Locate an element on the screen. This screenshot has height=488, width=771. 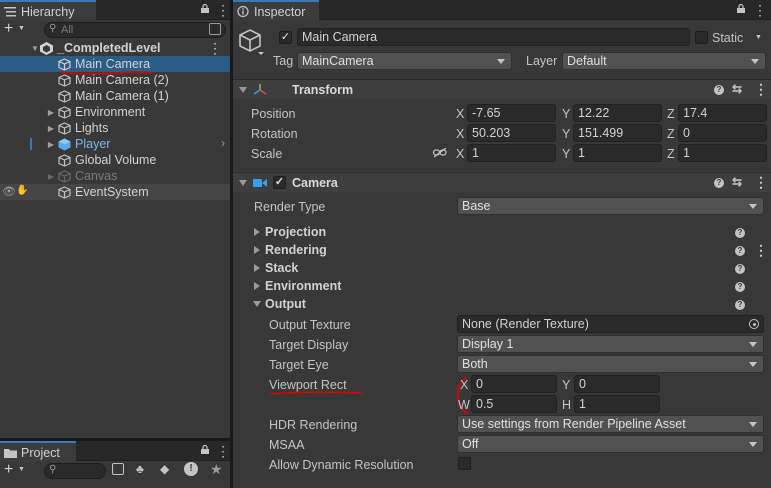
gameobject-icon is located at coordinates (64, 112).